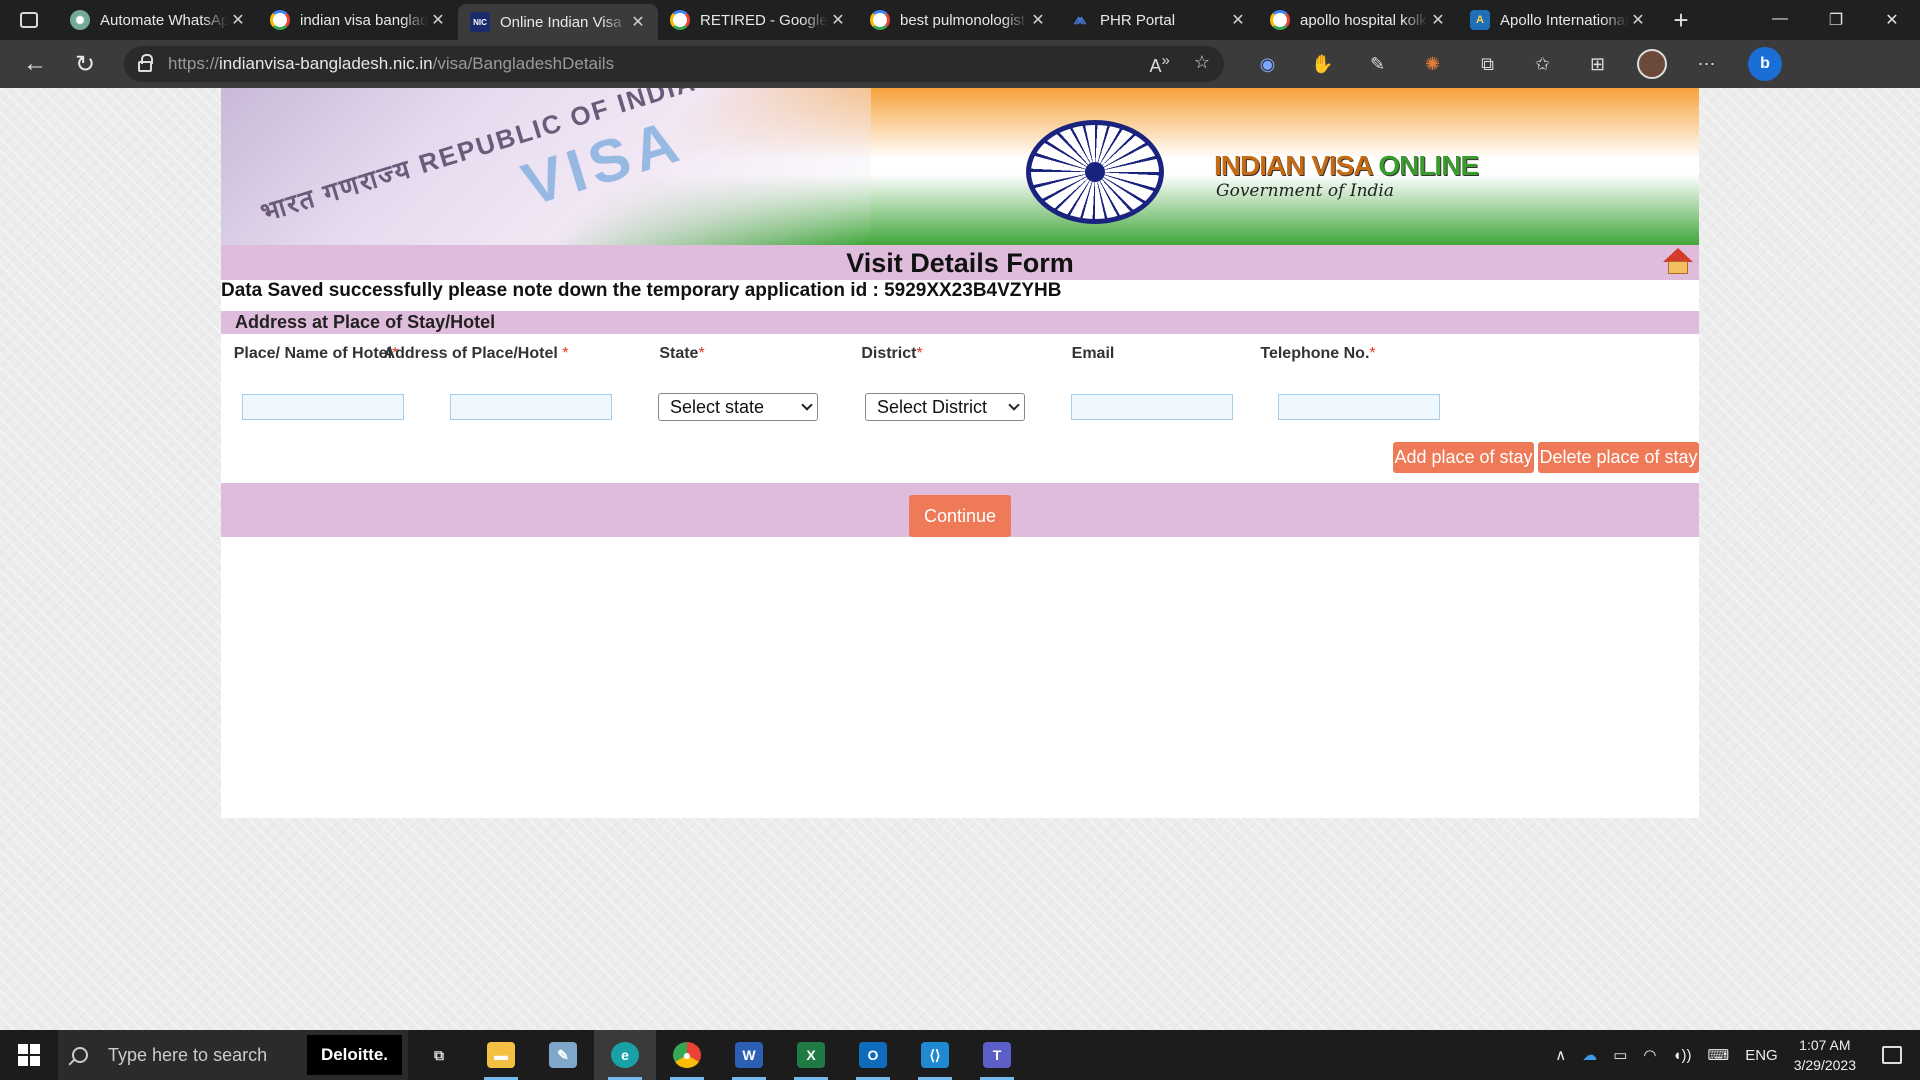 The image size is (1920, 1080). What do you see at coordinates (1719, 1055) in the screenshot?
I see `keyboard-icon: ⌨` at bounding box center [1719, 1055].